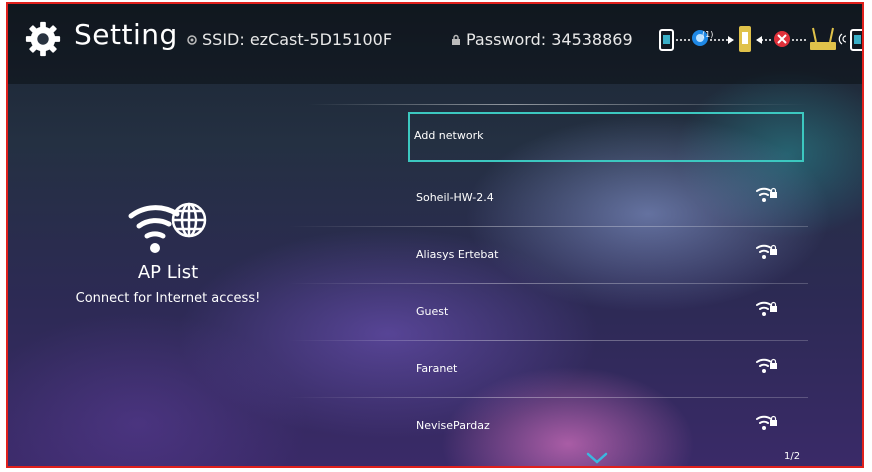  I want to click on router-icon, so click(823, 38).